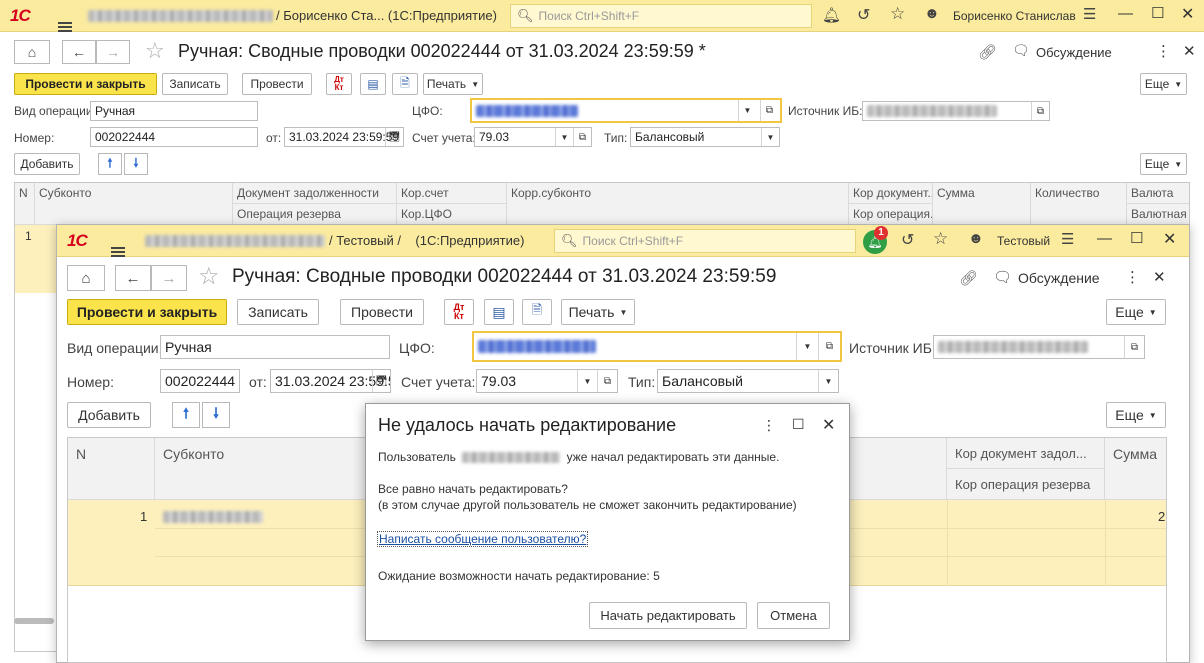  What do you see at coordinates (748, 381) in the screenshot?
I see `fg-type-field: Балансовый ▼` at bounding box center [748, 381].